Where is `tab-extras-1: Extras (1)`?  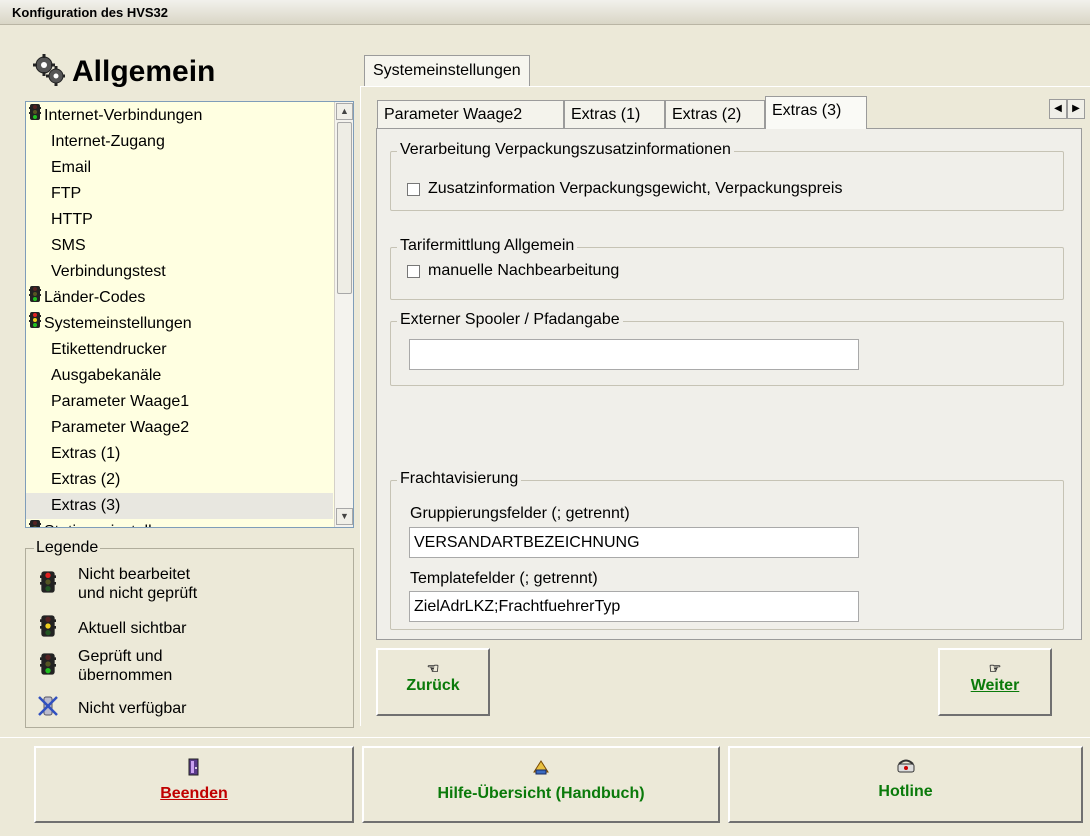
tab-extras-1: Extras (1) is located at coordinates (614, 114).